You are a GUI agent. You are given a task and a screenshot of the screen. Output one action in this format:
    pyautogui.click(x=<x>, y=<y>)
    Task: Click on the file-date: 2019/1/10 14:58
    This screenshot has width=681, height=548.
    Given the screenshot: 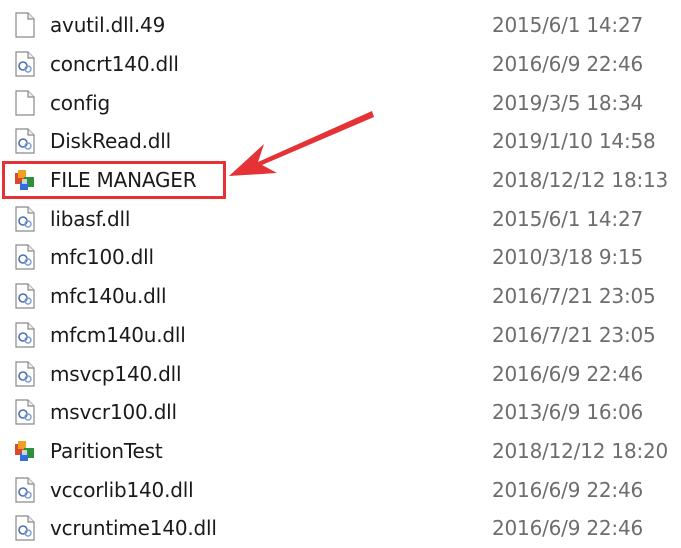 What is the action you would take?
    pyautogui.click(x=574, y=141)
    